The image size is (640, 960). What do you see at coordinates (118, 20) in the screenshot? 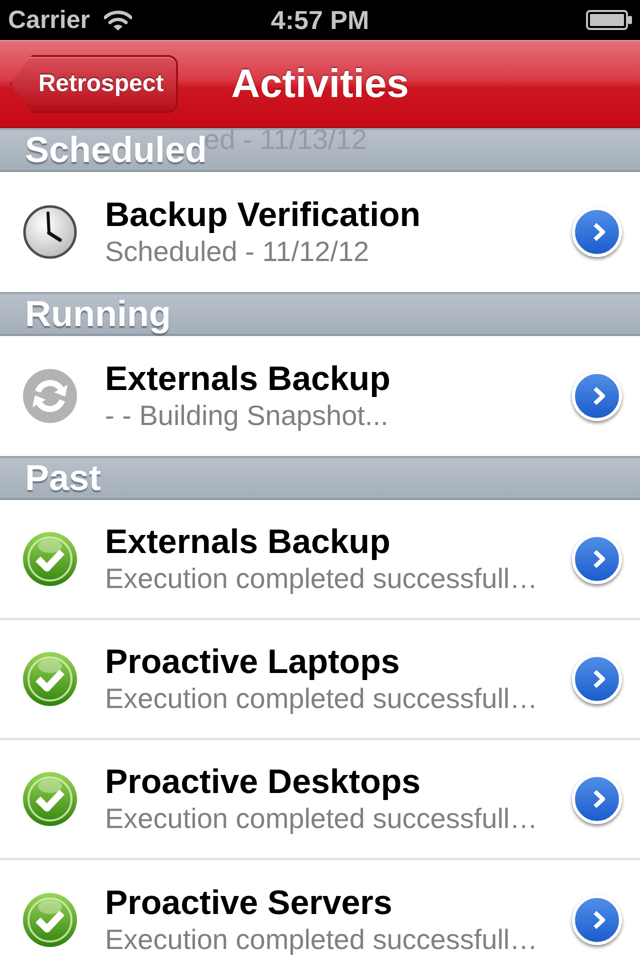
I see `wifi-signal-icon` at bounding box center [118, 20].